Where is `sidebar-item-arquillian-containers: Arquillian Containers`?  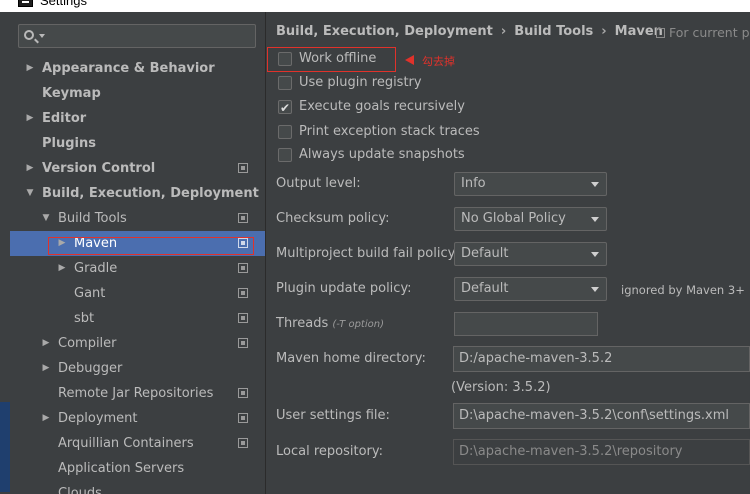 sidebar-item-arquillian-containers: Arquillian Containers is located at coordinates (137, 443).